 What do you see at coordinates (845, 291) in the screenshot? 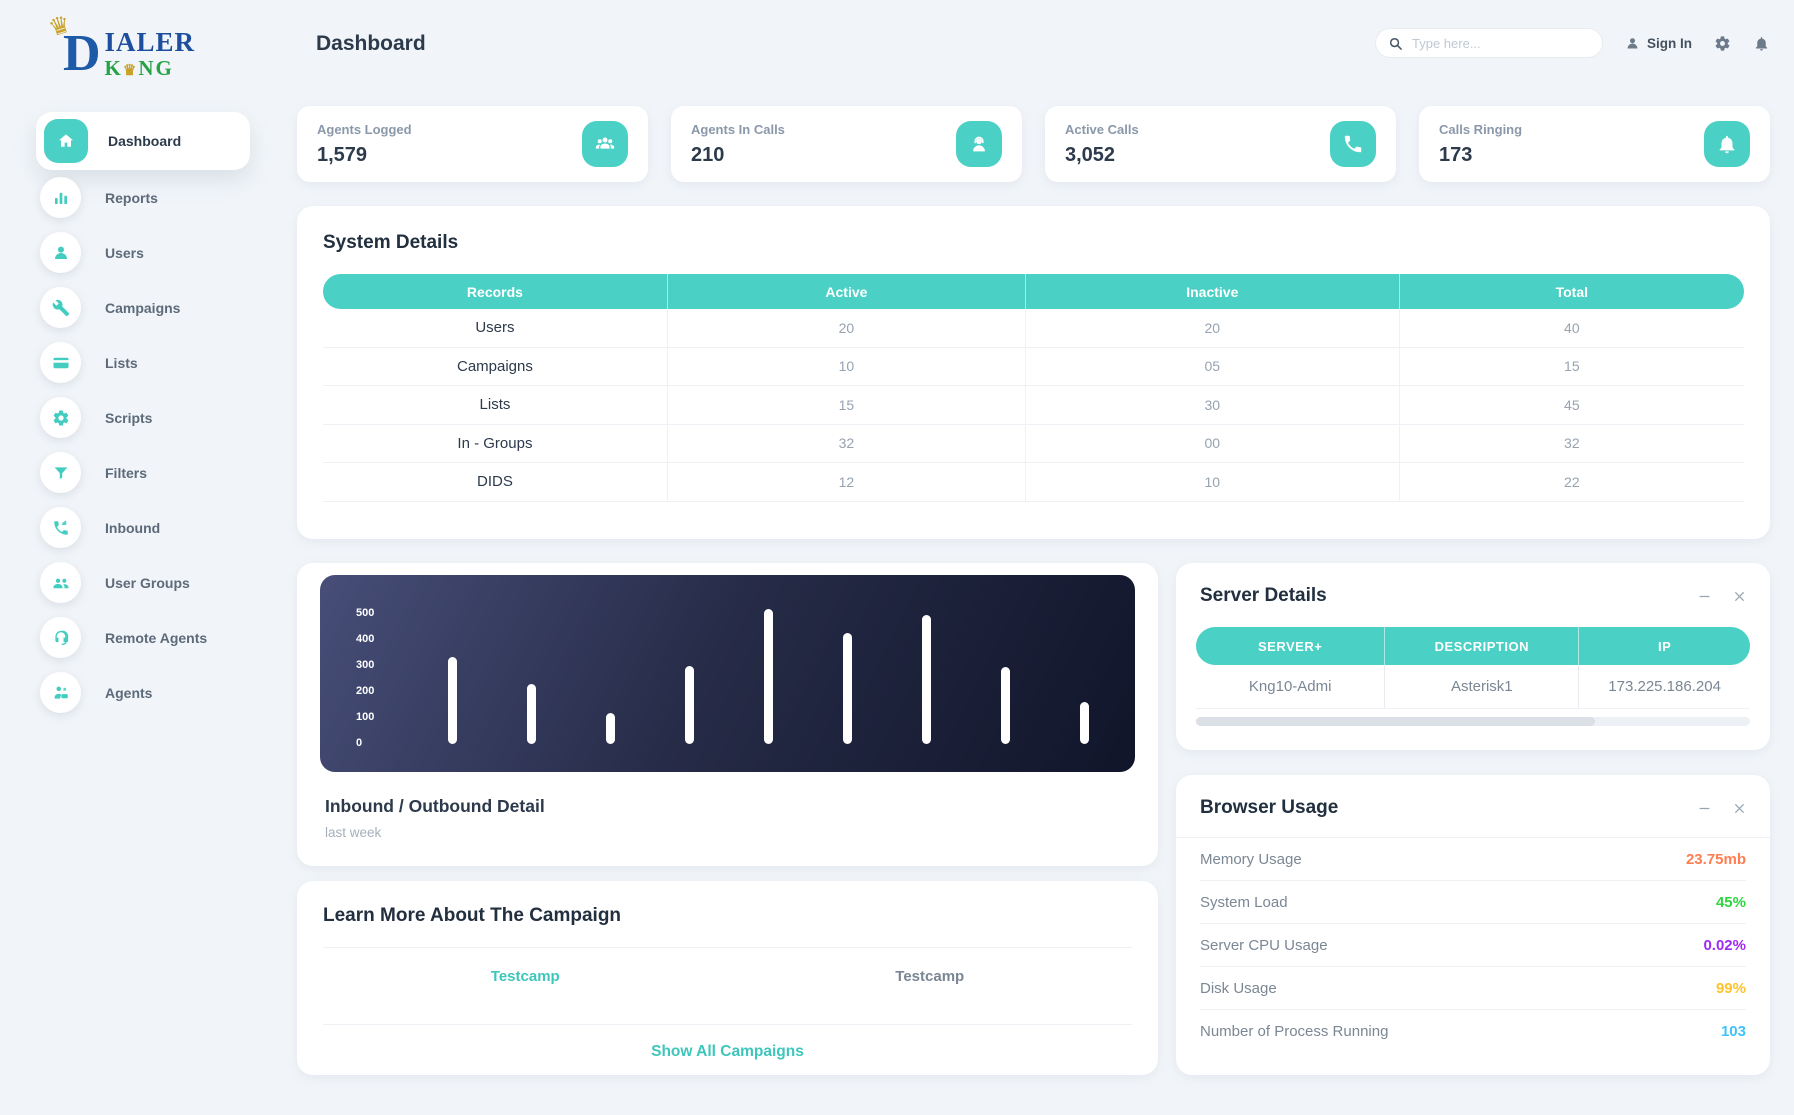
I see `column-header: Active` at bounding box center [845, 291].